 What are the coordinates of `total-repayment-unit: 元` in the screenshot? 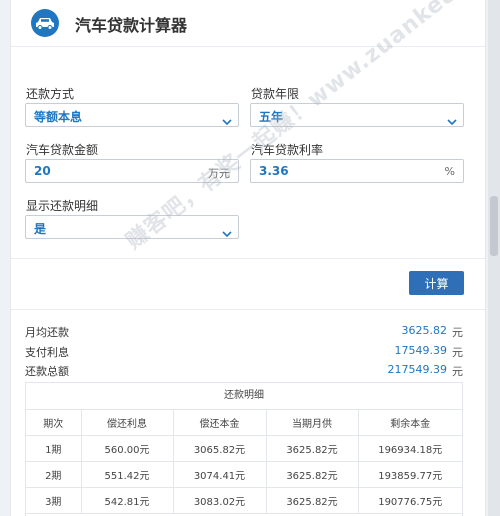 It's located at (457, 371).